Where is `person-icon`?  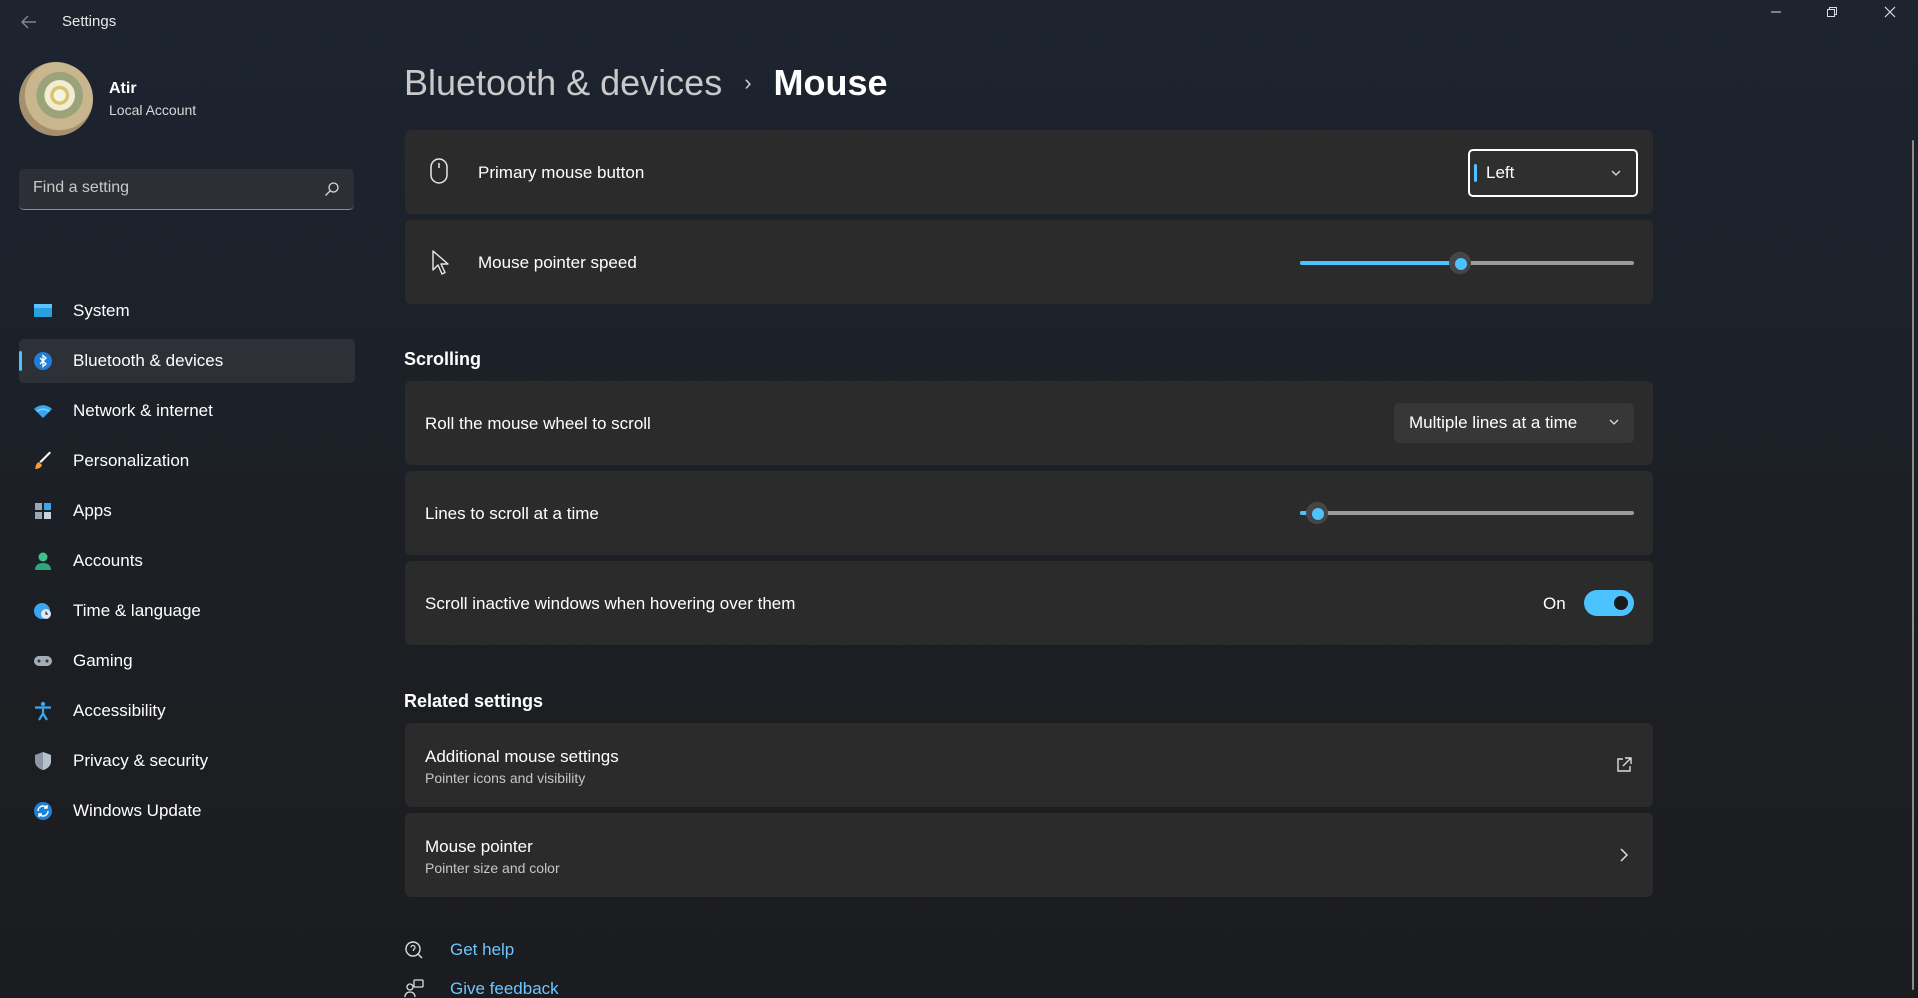 person-icon is located at coordinates (43, 561).